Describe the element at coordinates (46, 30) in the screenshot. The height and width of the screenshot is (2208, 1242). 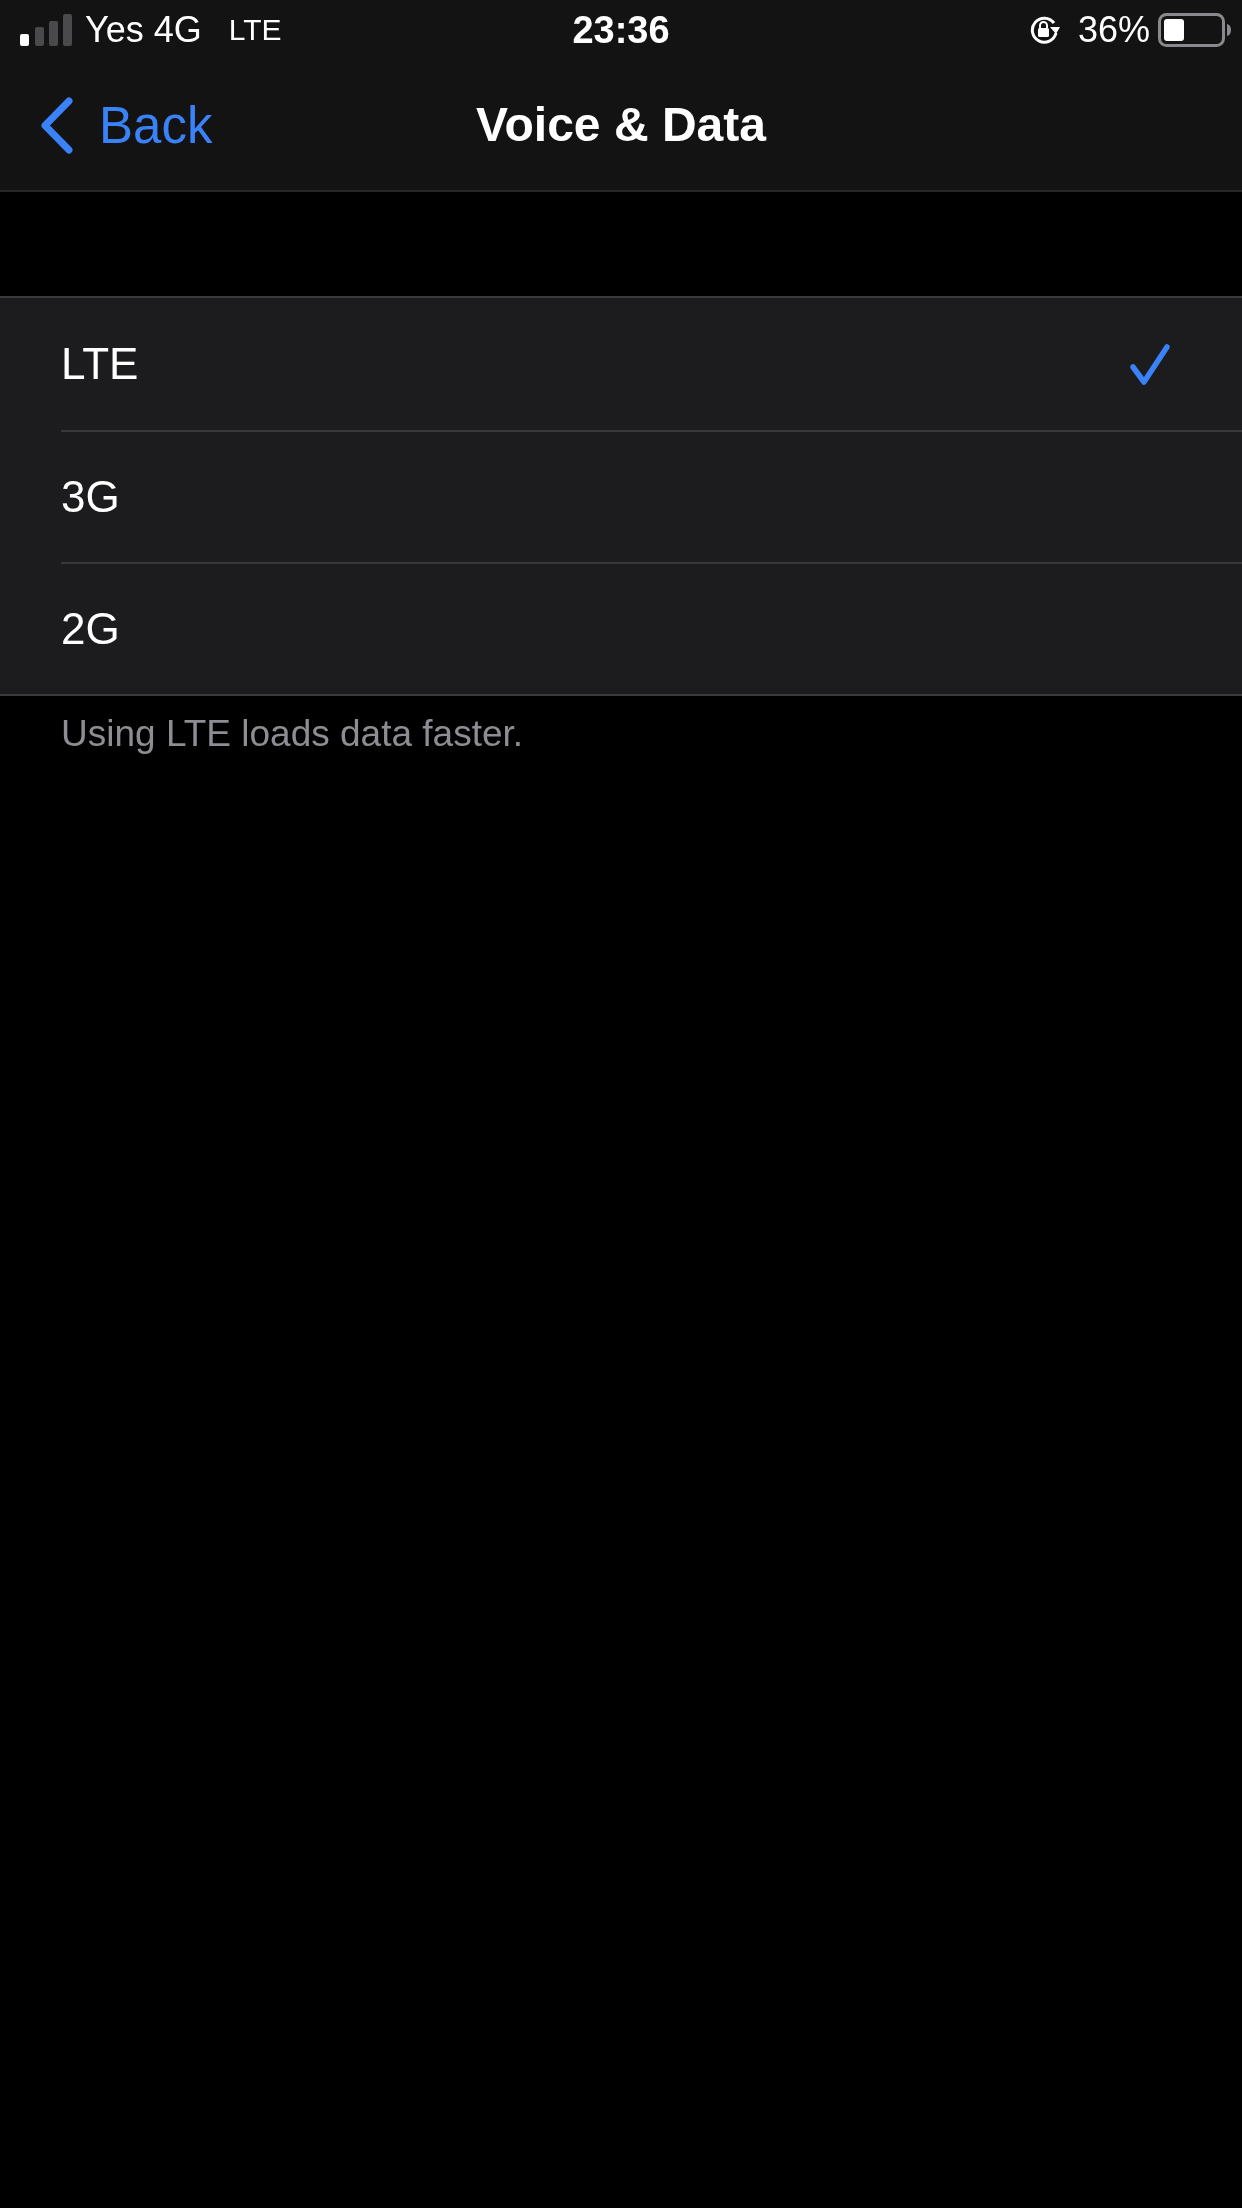
I see `signal-icon` at that location.